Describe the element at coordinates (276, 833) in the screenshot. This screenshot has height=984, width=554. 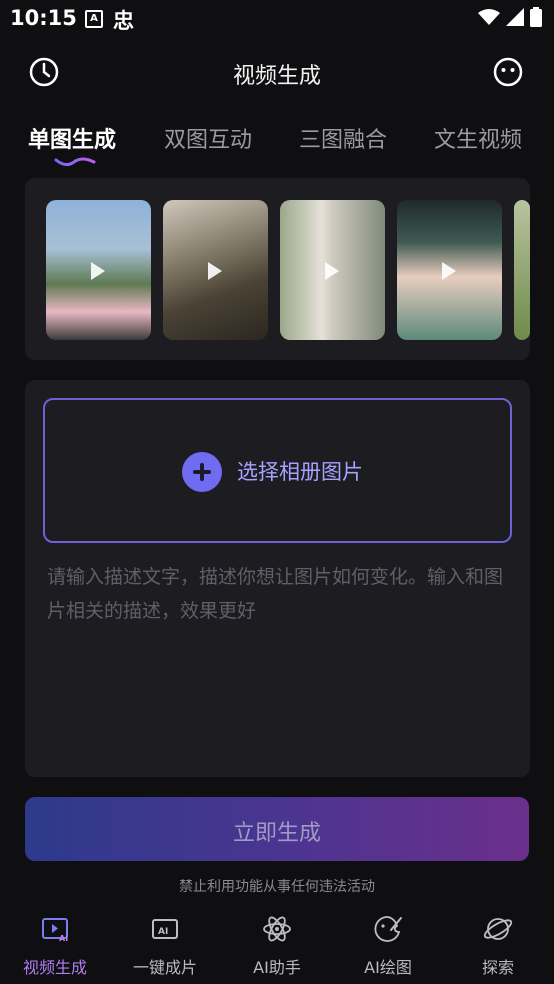
I see `generate-now-label: 立即生成` at that location.